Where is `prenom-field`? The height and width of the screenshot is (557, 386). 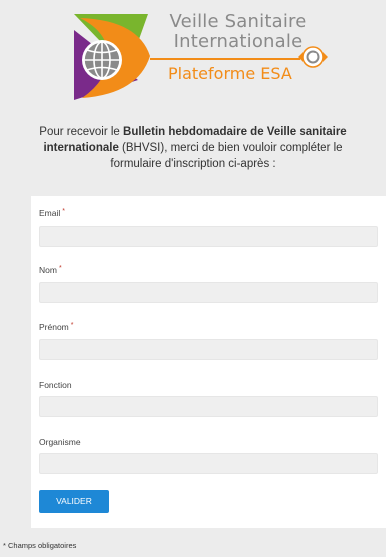
prenom-field is located at coordinates (208, 349).